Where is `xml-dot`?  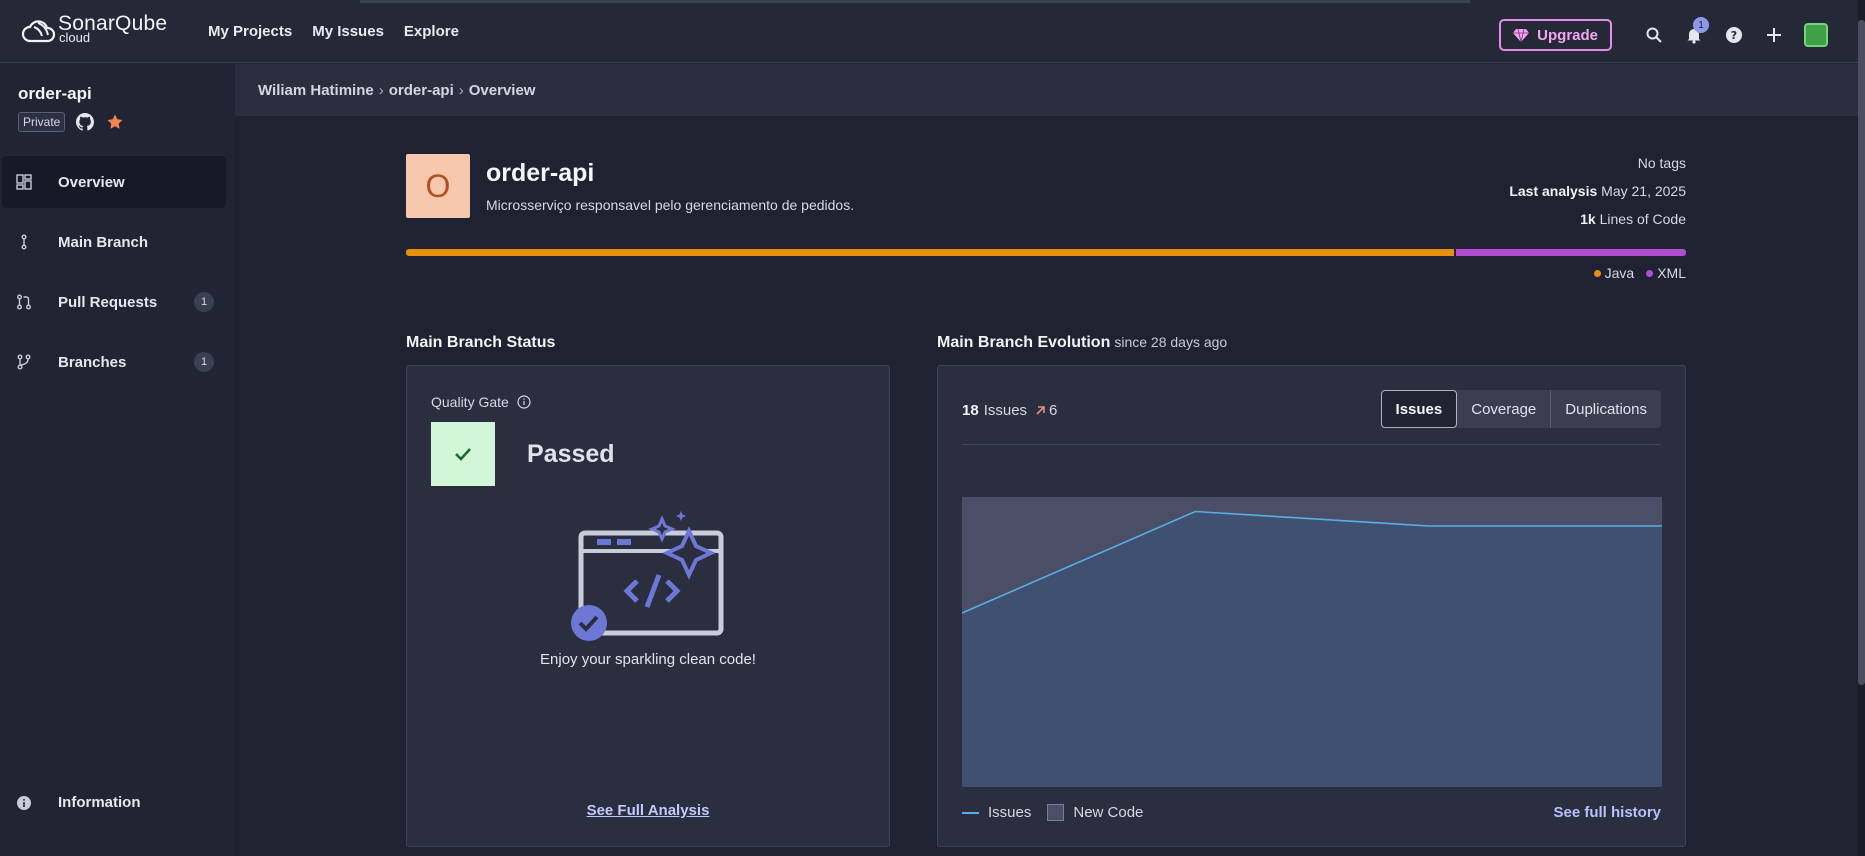 xml-dot is located at coordinates (1650, 273).